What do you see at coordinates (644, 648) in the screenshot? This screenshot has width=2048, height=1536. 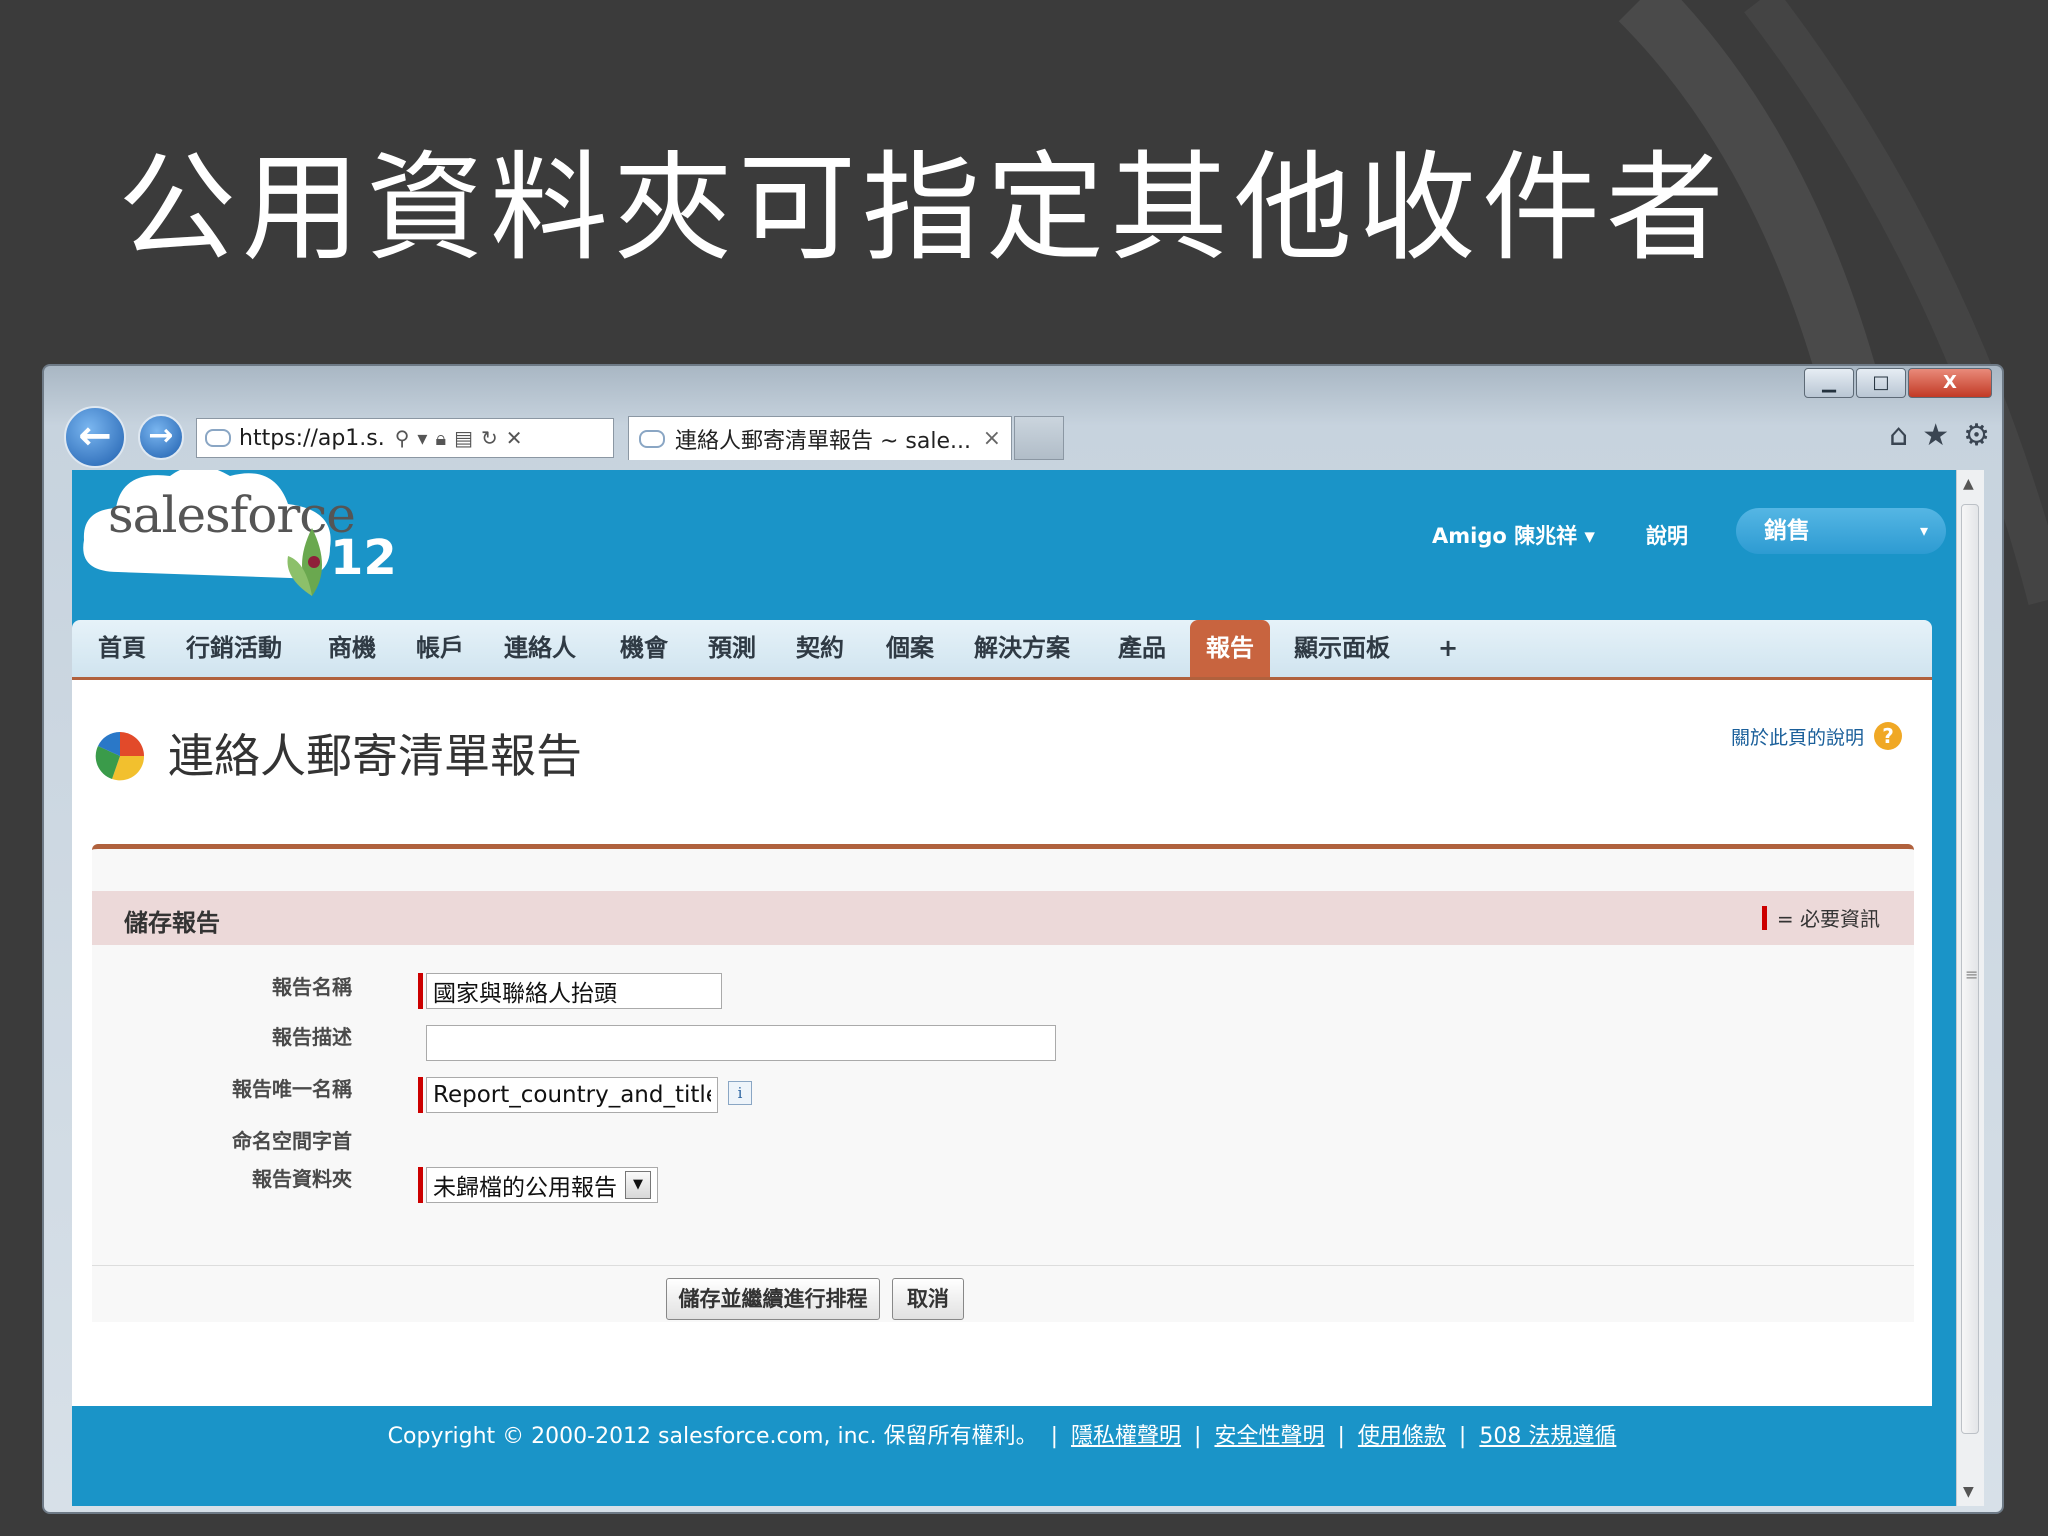 I see `tab-opportunities: 機會` at bounding box center [644, 648].